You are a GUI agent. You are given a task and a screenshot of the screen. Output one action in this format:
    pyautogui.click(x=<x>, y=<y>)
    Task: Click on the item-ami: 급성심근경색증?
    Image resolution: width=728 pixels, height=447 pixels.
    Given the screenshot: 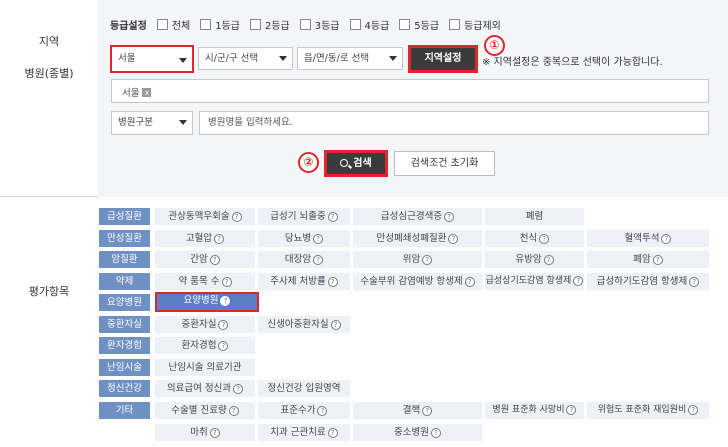 What is the action you would take?
    pyautogui.click(x=417, y=216)
    